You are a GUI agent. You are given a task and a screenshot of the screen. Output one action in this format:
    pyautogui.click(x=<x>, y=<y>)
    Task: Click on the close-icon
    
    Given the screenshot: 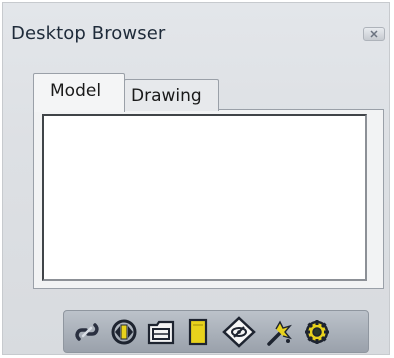 What is the action you would take?
    pyautogui.click(x=374, y=34)
    